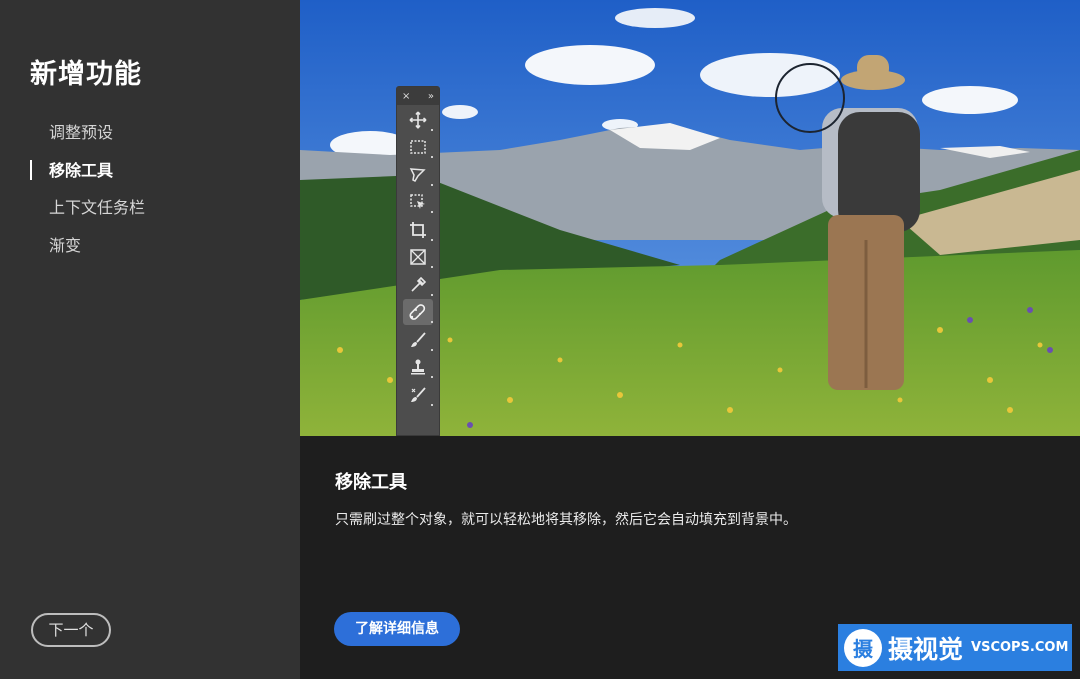  Describe the element at coordinates (863, 647) in the screenshot. I see `watermark-logo-icon: 摄` at that location.